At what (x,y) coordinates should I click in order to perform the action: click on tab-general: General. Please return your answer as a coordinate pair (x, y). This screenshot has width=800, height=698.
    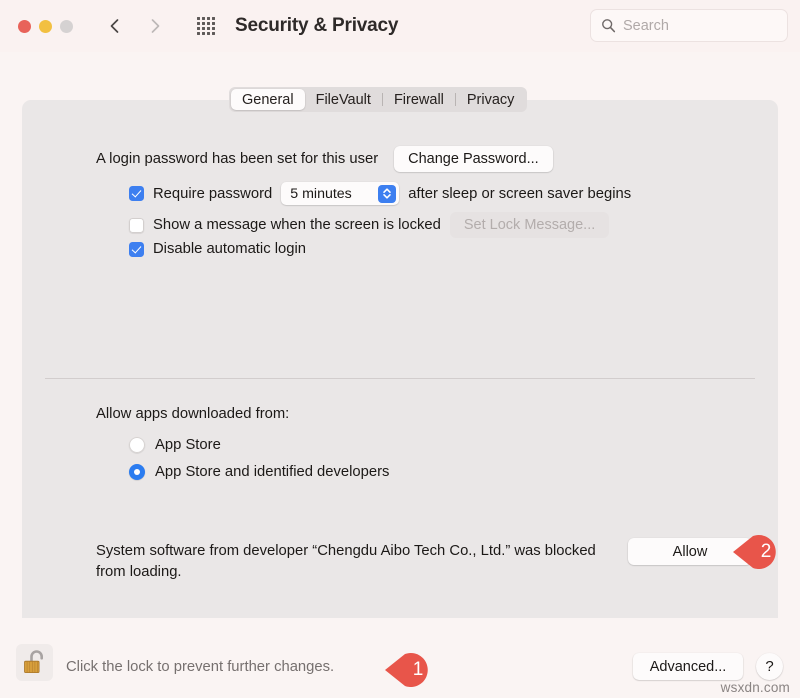
    Looking at the image, I should click on (268, 99).